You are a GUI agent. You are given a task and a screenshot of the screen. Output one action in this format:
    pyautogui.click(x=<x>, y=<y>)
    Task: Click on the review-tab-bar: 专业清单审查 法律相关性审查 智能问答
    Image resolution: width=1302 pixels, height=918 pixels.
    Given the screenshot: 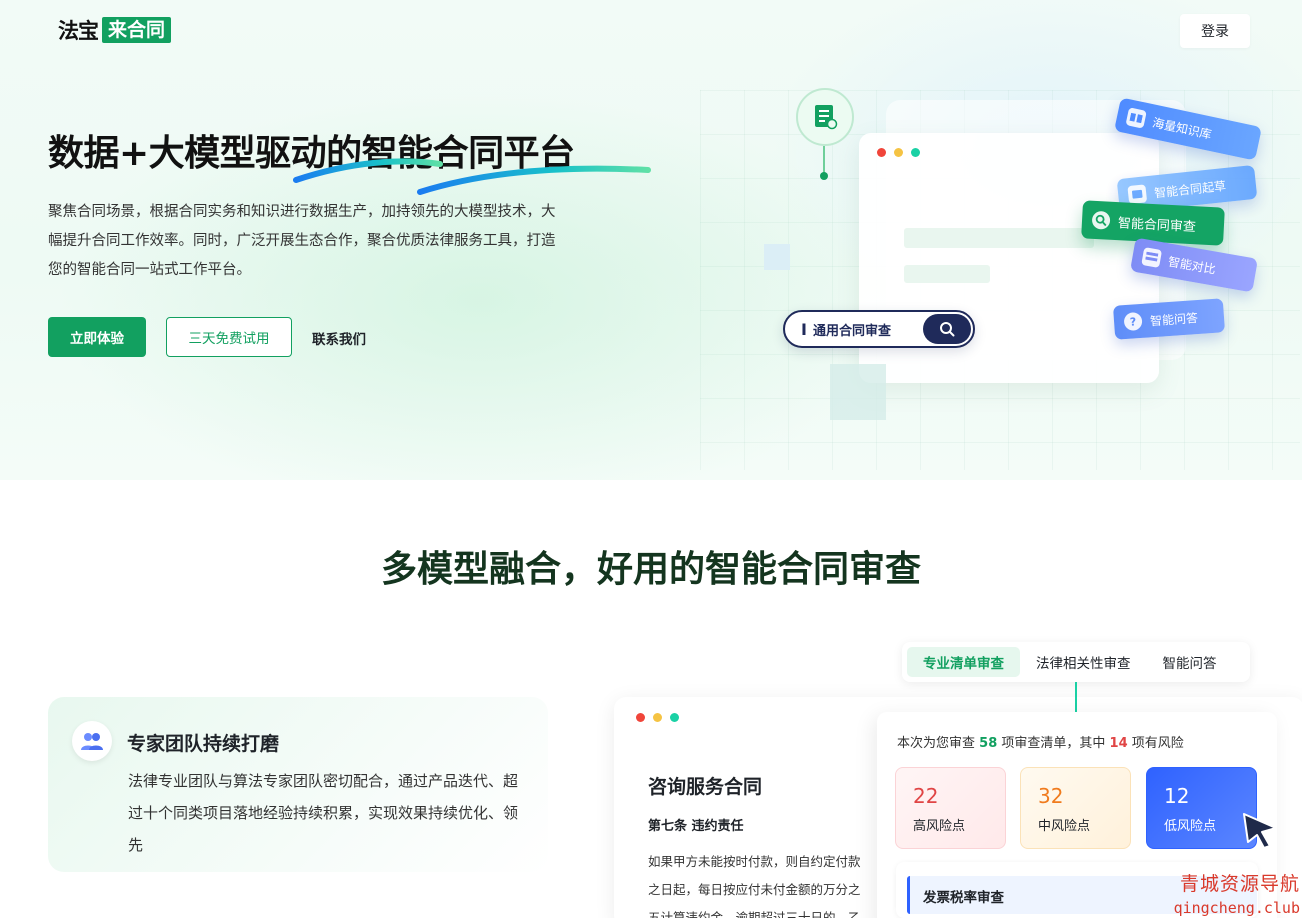 What is the action you would take?
    pyautogui.click(x=1076, y=662)
    